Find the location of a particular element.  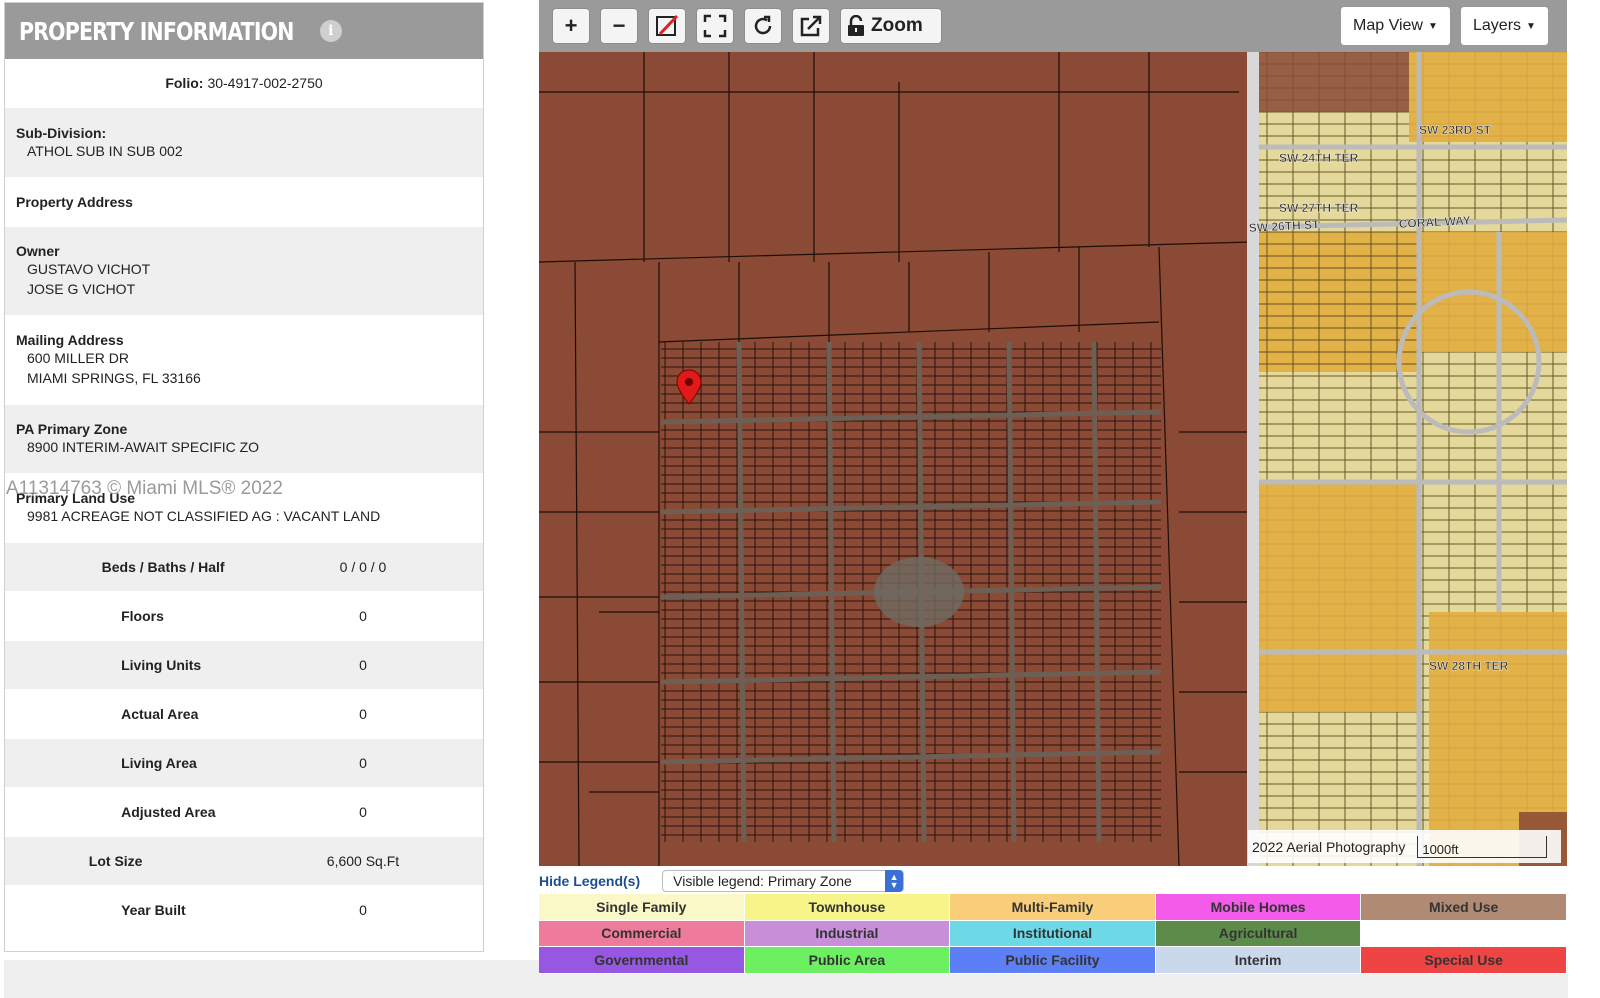

detail-label: Year Built is located at coordinates (153, 910).